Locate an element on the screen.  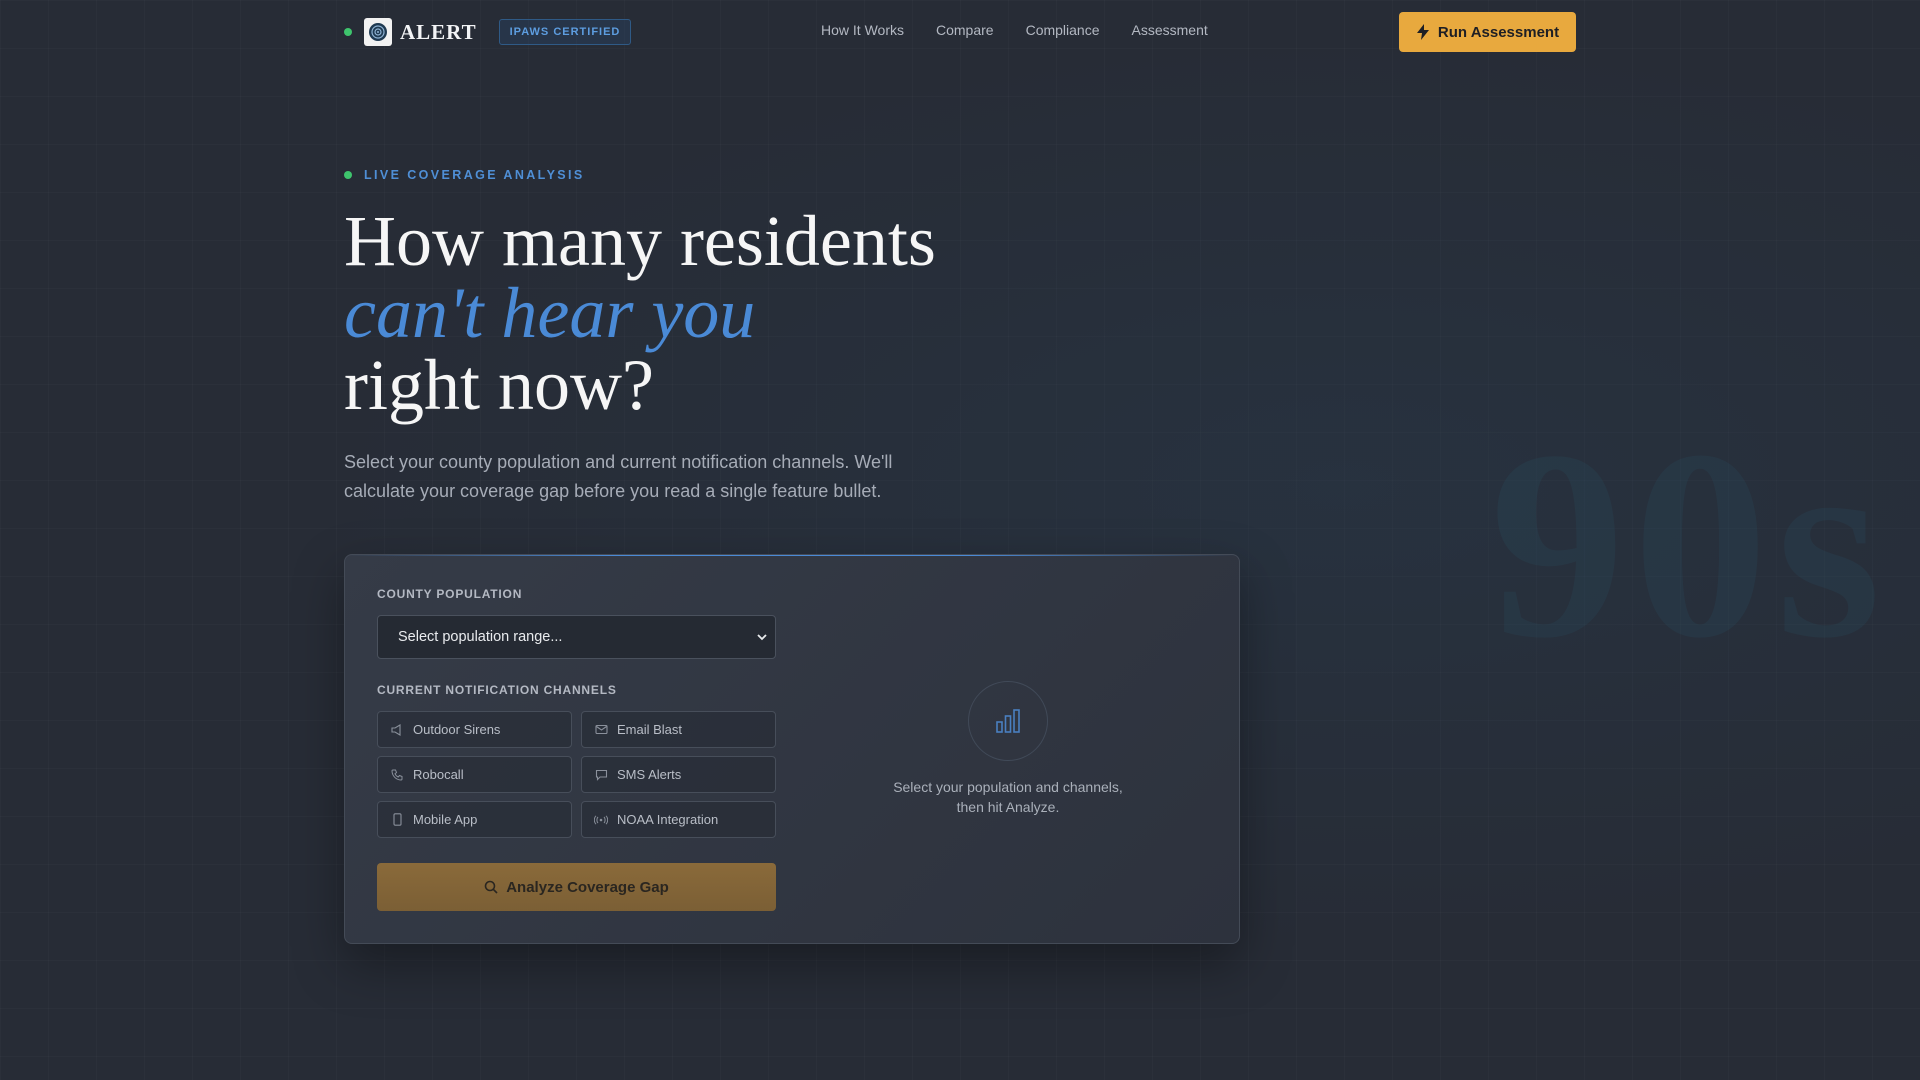
channels-label: CURRENT NOTIFICATION CHANNELS is located at coordinates (497, 690).